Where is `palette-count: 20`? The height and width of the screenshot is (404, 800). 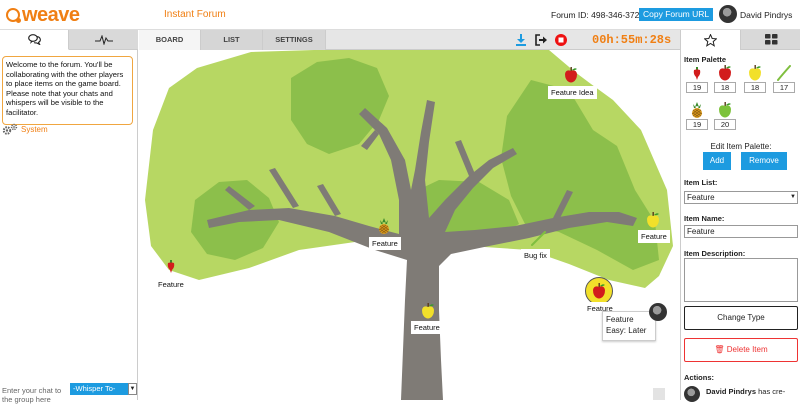
palette-count: 20 is located at coordinates (725, 124).